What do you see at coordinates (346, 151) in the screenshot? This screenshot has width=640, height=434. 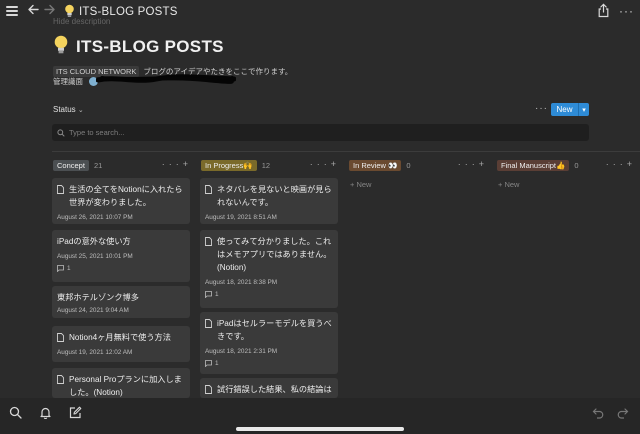 I see `divider` at bounding box center [346, 151].